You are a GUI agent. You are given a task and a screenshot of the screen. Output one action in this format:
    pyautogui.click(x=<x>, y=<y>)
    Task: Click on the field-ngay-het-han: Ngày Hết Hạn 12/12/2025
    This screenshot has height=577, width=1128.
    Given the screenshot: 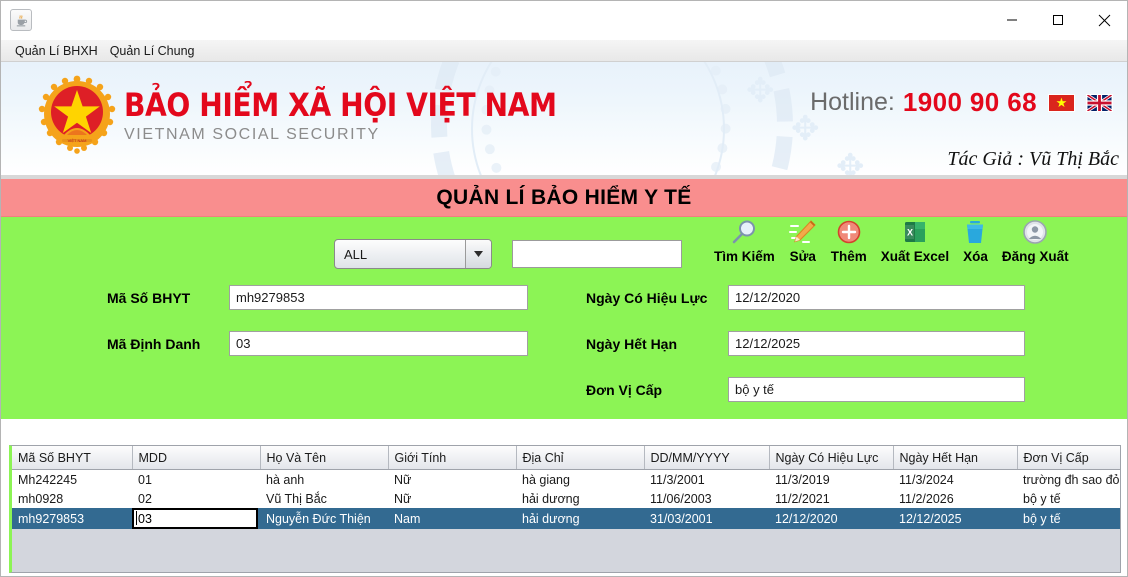 What is the action you would take?
    pyautogui.click(x=805, y=343)
    